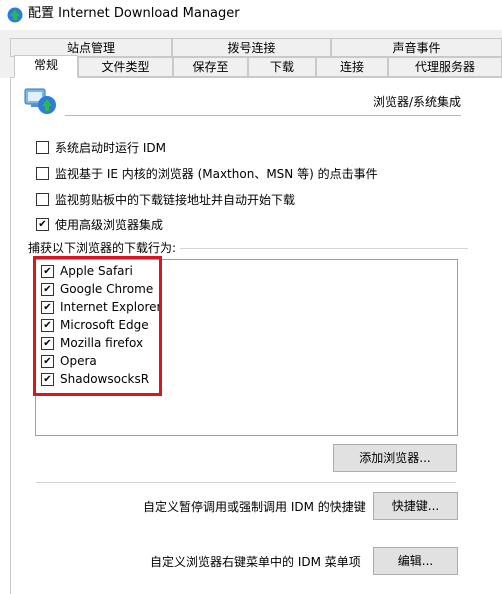 The width and height of the screenshot is (502, 594). I want to click on list-item: Apple Safari, so click(87, 271).